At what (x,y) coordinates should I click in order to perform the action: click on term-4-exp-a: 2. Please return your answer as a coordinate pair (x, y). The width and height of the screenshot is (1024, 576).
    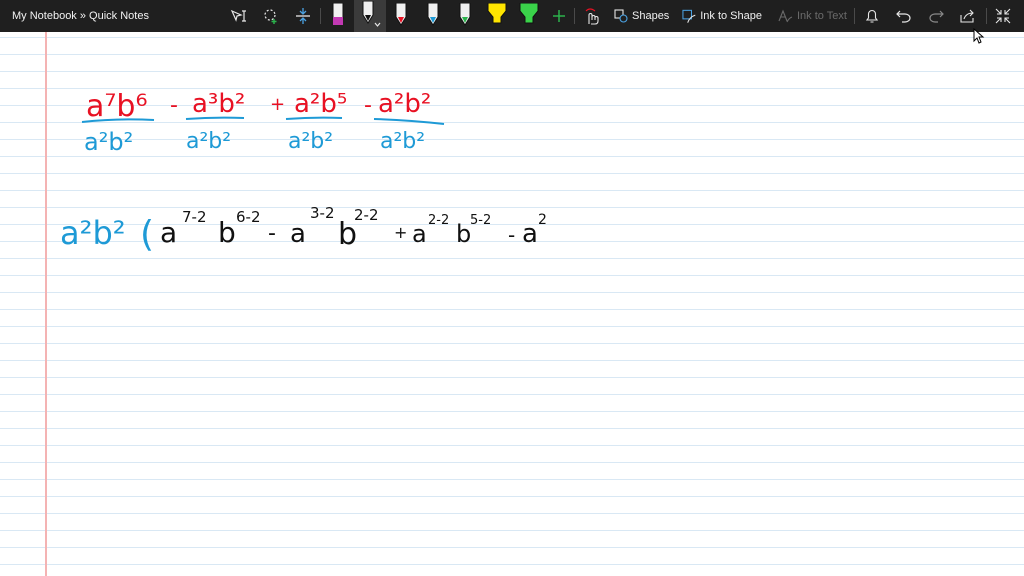
    Looking at the image, I should click on (542, 220).